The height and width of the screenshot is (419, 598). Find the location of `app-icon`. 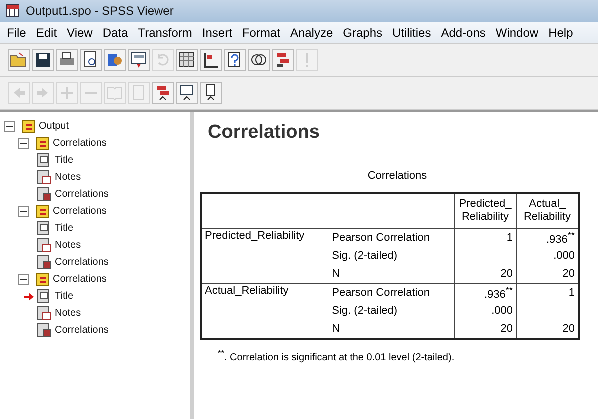

app-icon is located at coordinates (13, 11).